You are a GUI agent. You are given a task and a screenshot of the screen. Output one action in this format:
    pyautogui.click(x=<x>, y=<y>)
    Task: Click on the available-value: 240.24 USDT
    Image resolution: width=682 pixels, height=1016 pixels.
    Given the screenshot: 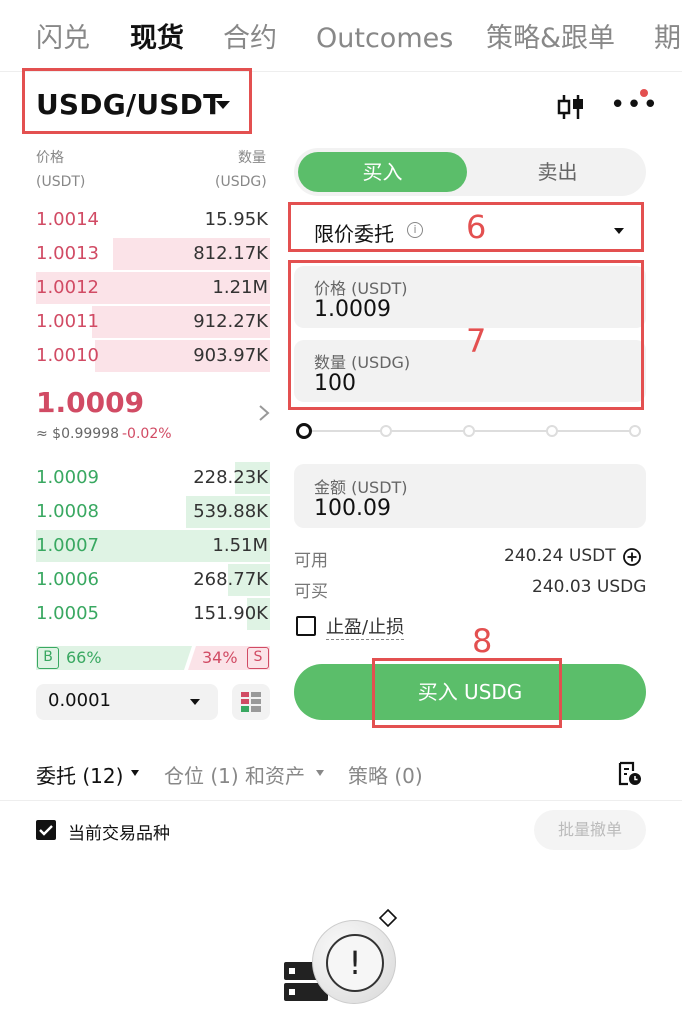 What is the action you would take?
    pyautogui.click(x=560, y=556)
    